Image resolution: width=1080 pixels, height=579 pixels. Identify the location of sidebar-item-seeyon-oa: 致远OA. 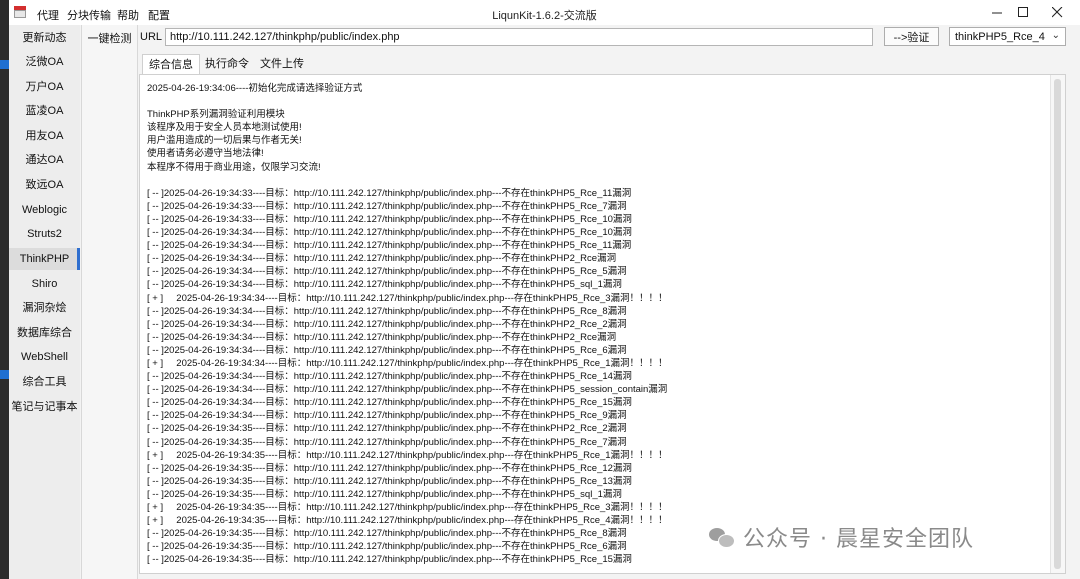
(44, 185).